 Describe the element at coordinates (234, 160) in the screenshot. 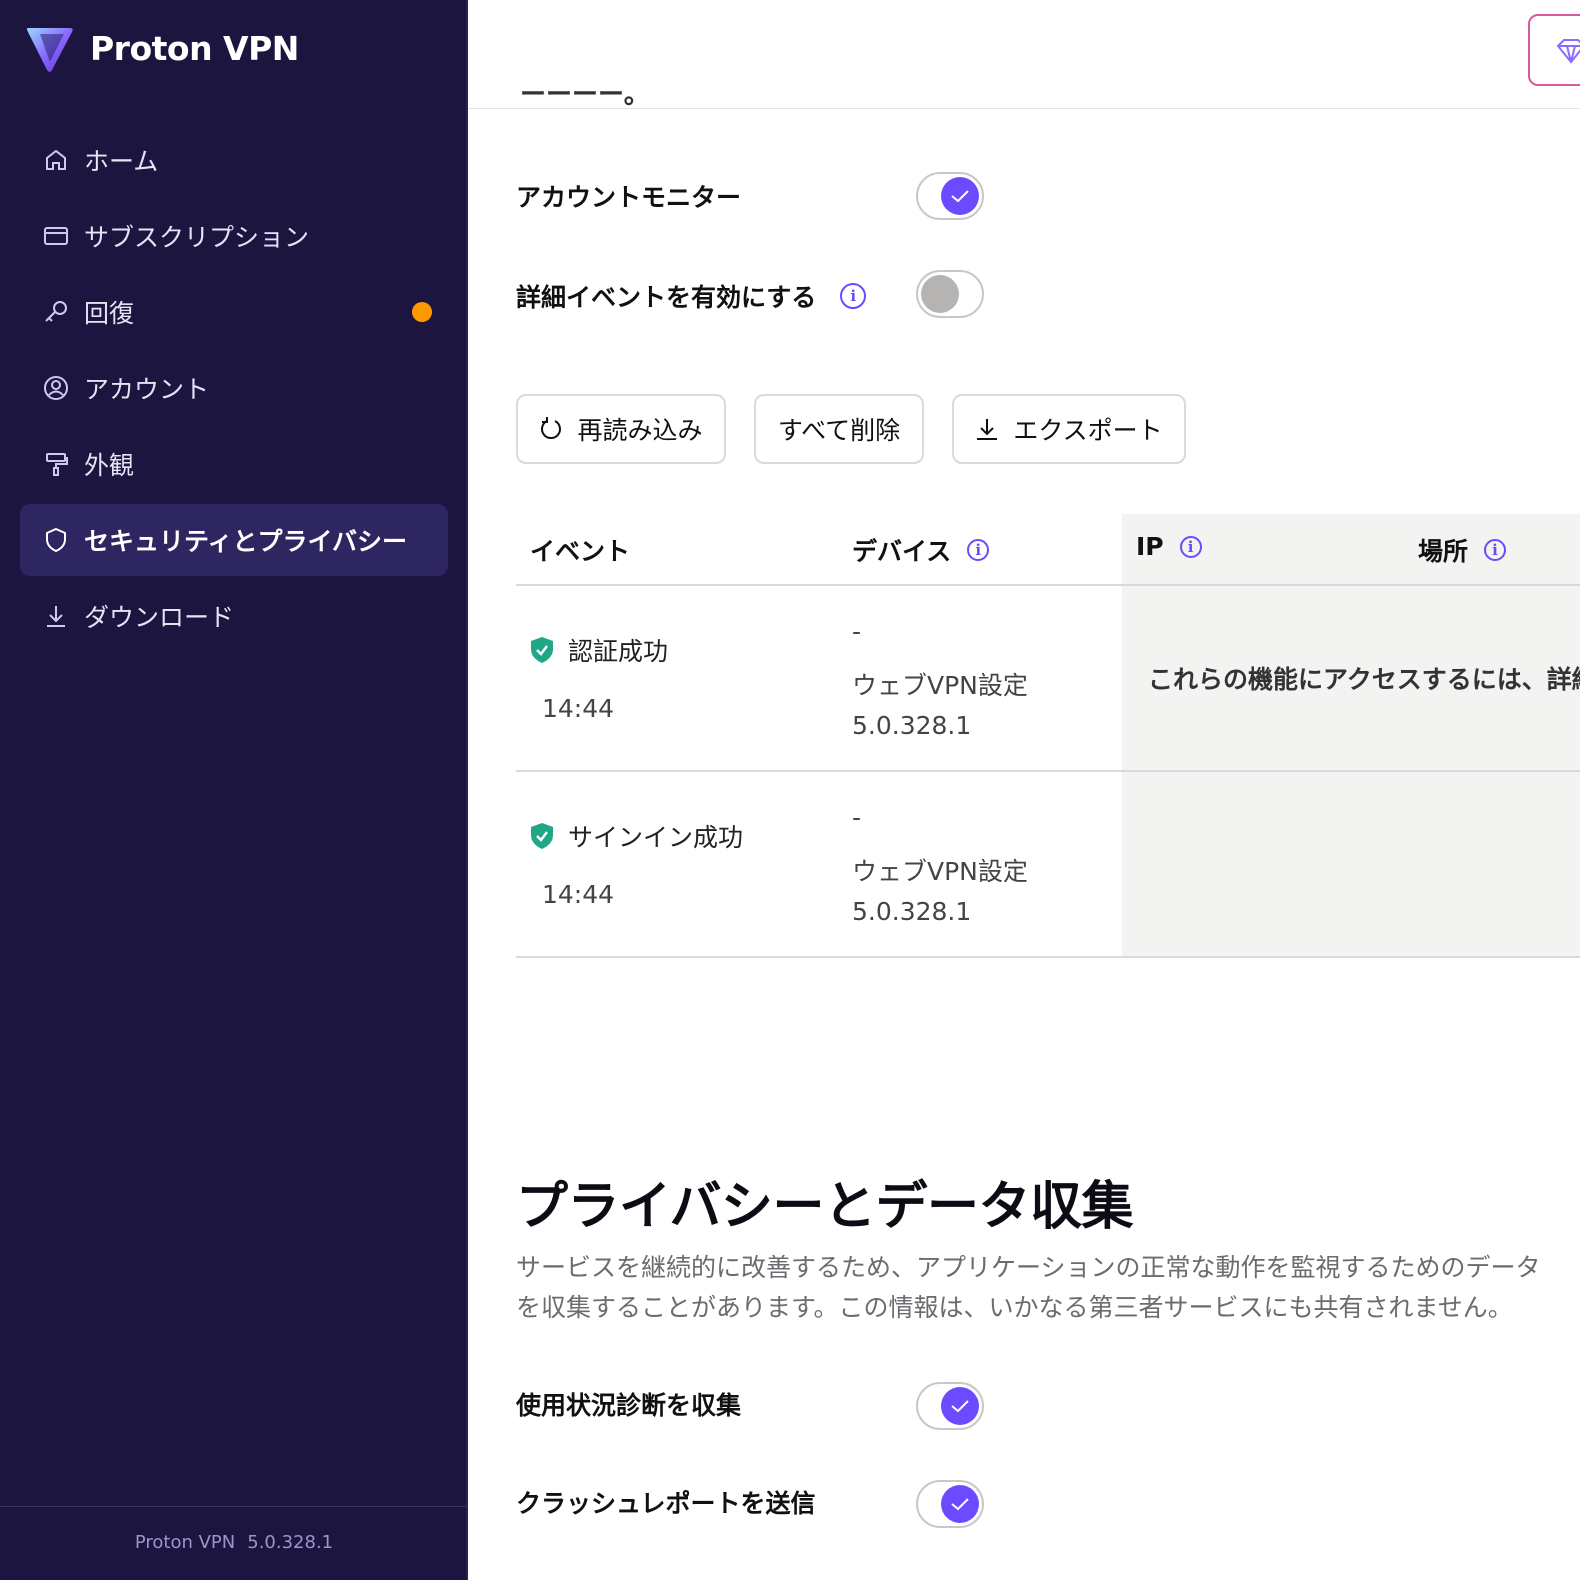

I see `sidebar-item-home: ホーム` at that location.